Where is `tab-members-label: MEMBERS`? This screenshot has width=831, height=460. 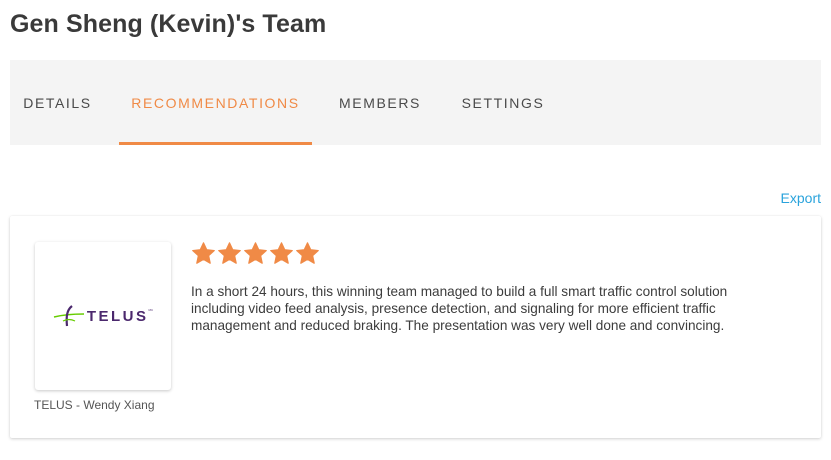 tab-members-label: MEMBERS is located at coordinates (380, 102).